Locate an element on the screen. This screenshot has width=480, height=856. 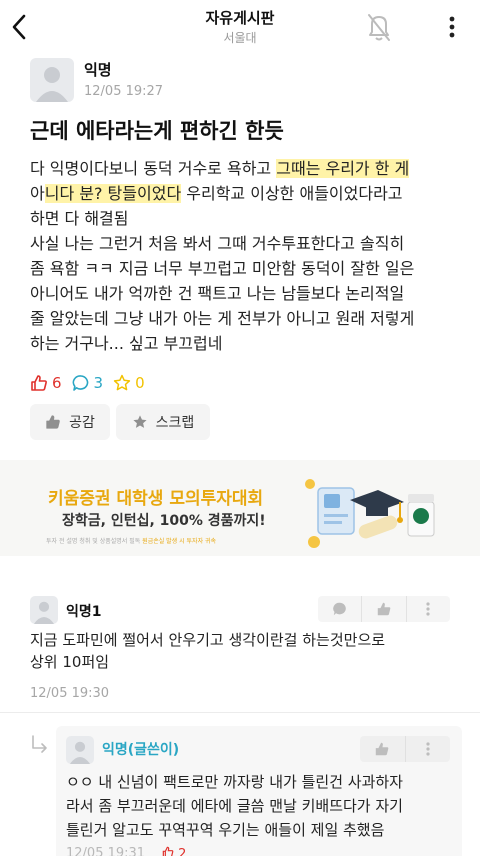
comment-text: 지금 도파민에 쩔어서 안우기고 생각이란걸 하는것만으로 상위 10퍼임 is located at coordinates (208, 651).